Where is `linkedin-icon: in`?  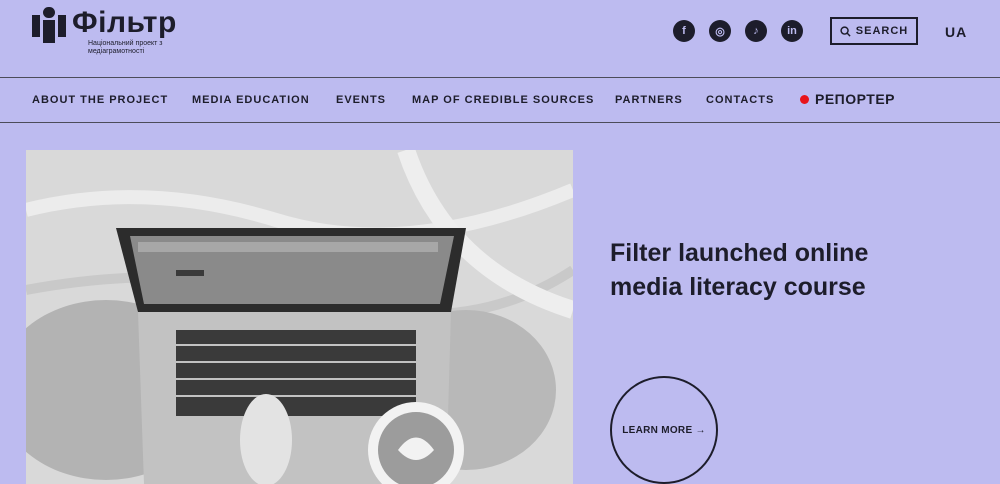 linkedin-icon: in is located at coordinates (792, 31).